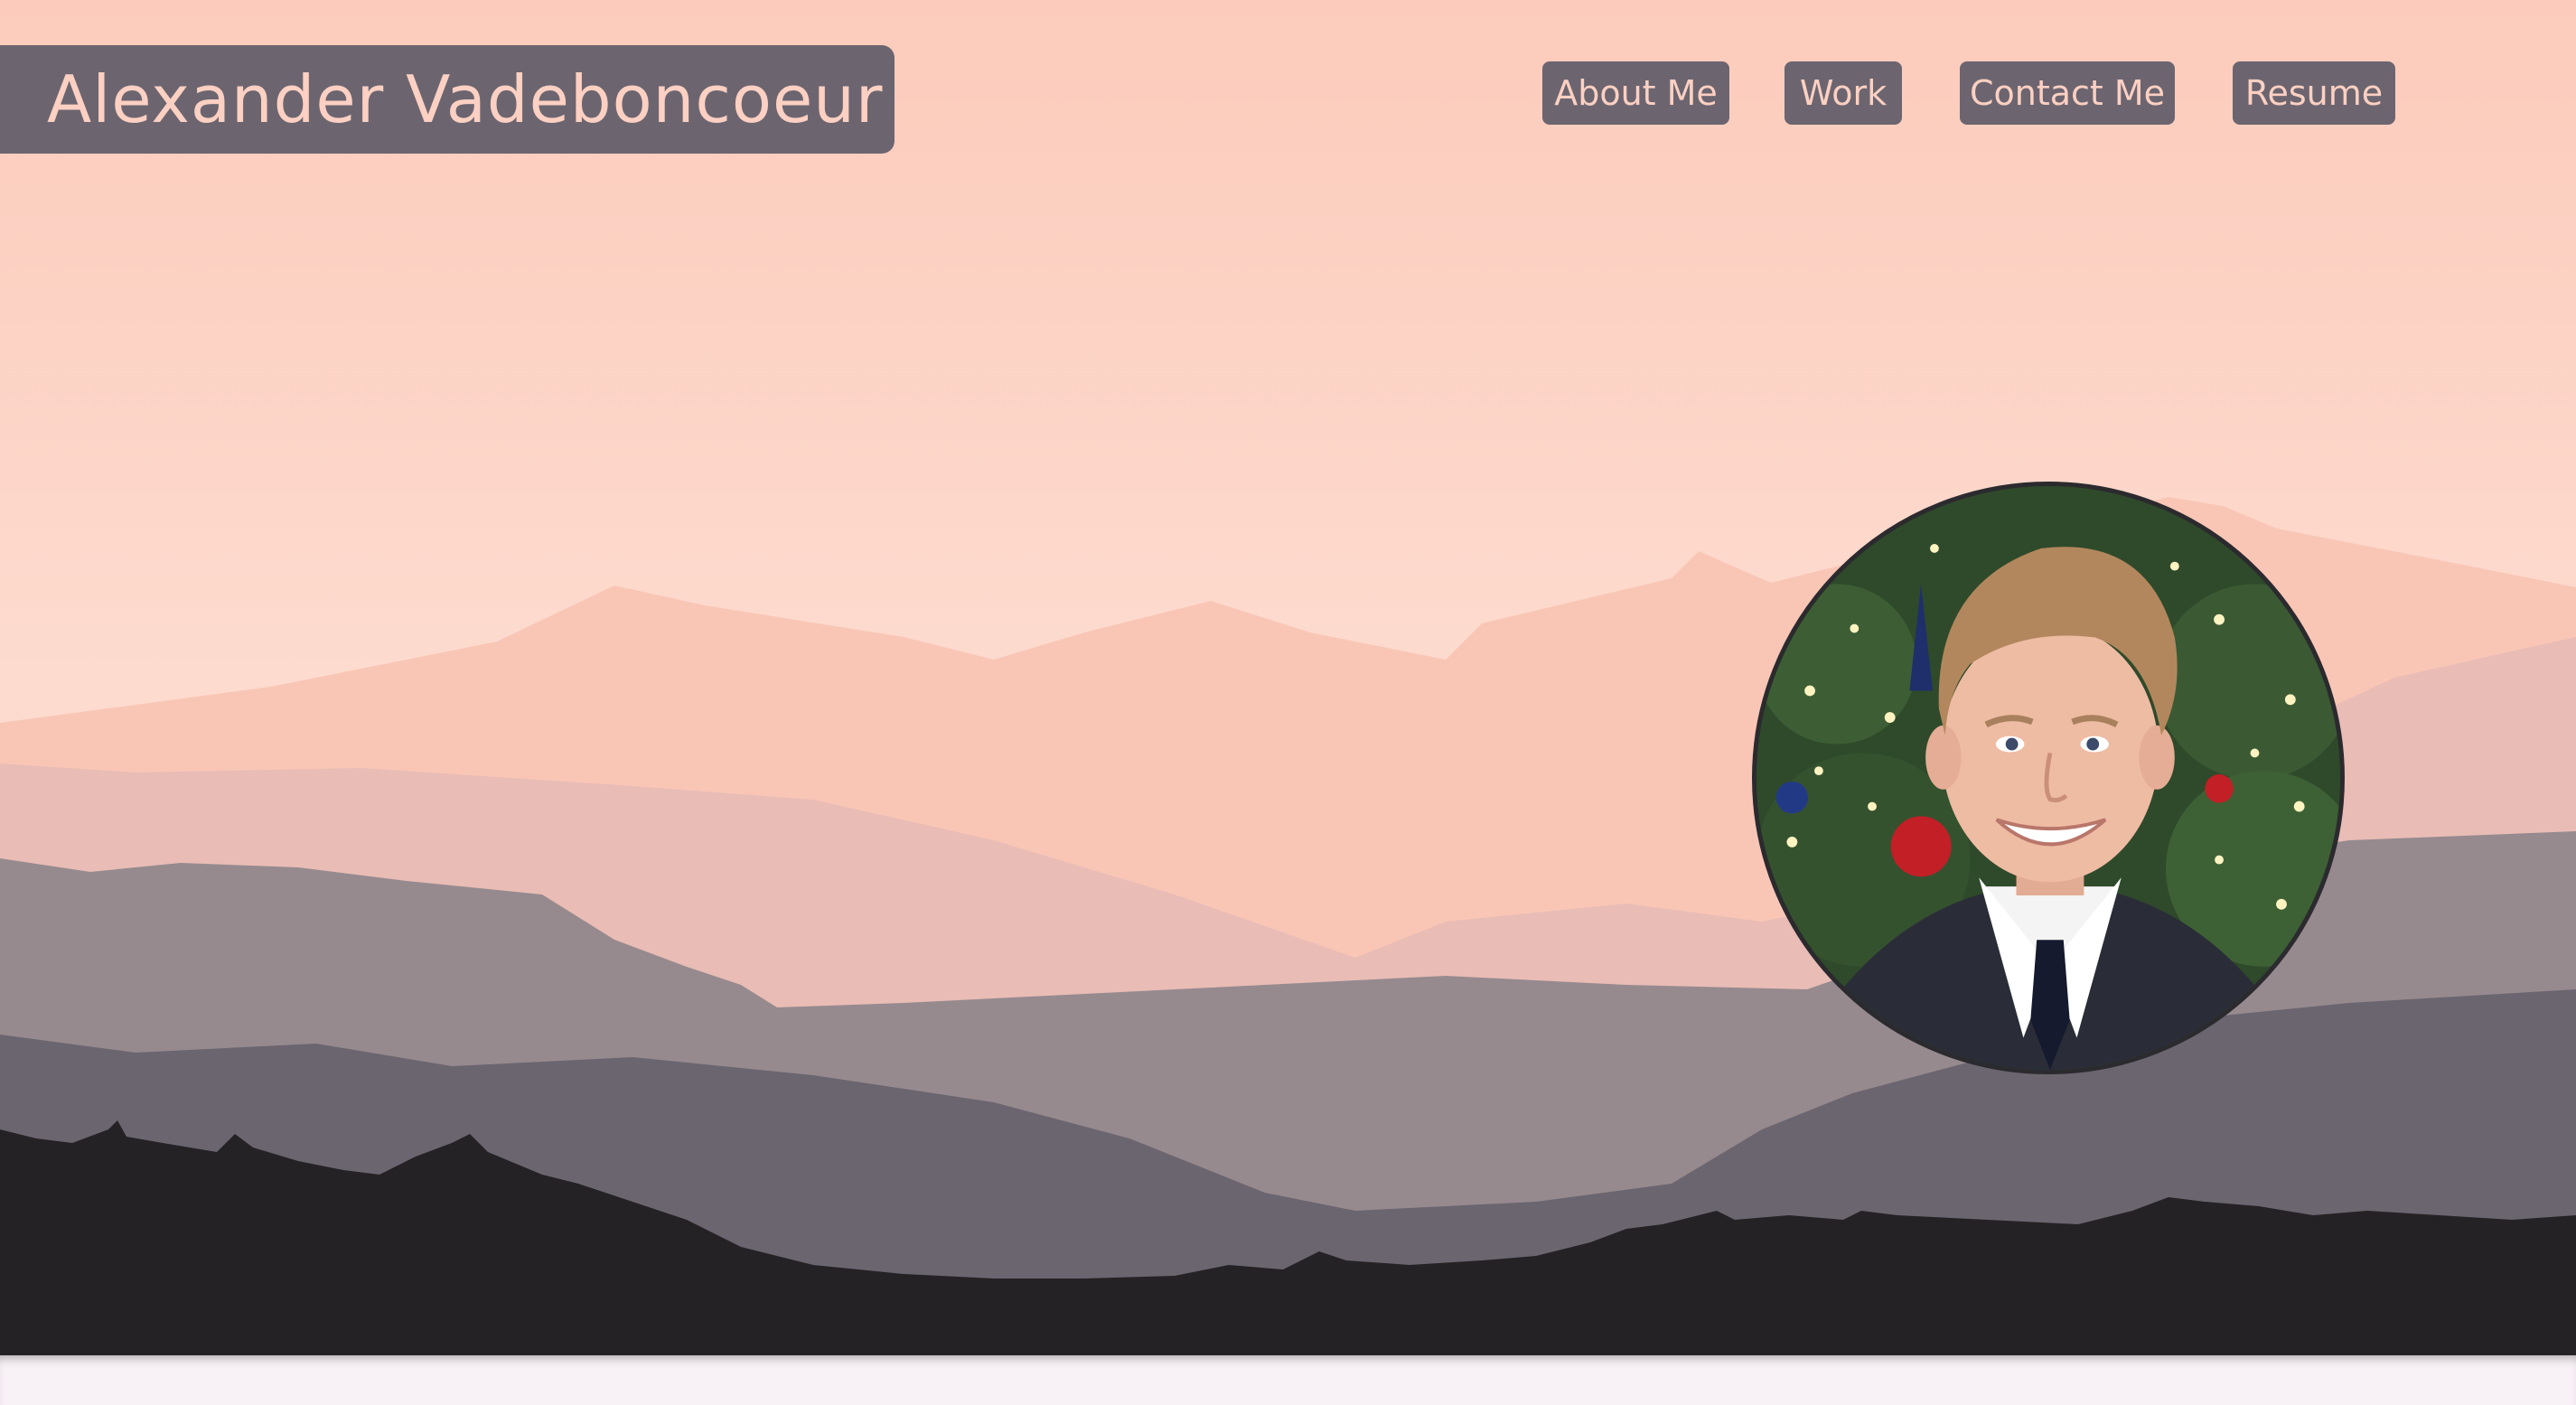 This screenshot has width=2576, height=1405. What do you see at coordinates (447, 99) in the screenshot?
I see `site-title: Alexander Vadeboncoeur` at bounding box center [447, 99].